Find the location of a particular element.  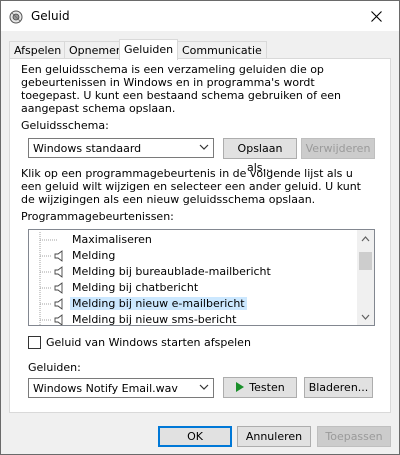

scheme-label: Geluidsschema: is located at coordinates (65, 125).